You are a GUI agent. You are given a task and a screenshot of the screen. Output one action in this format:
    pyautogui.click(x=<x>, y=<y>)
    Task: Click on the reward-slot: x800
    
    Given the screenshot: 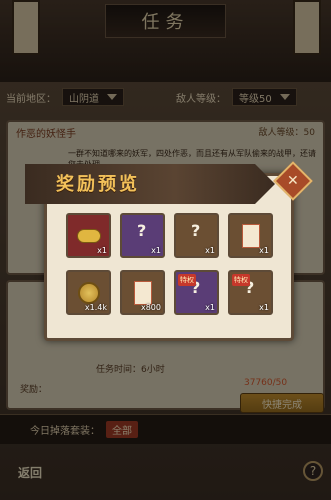 What is the action you would take?
    pyautogui.click(x=142, y=292)
    